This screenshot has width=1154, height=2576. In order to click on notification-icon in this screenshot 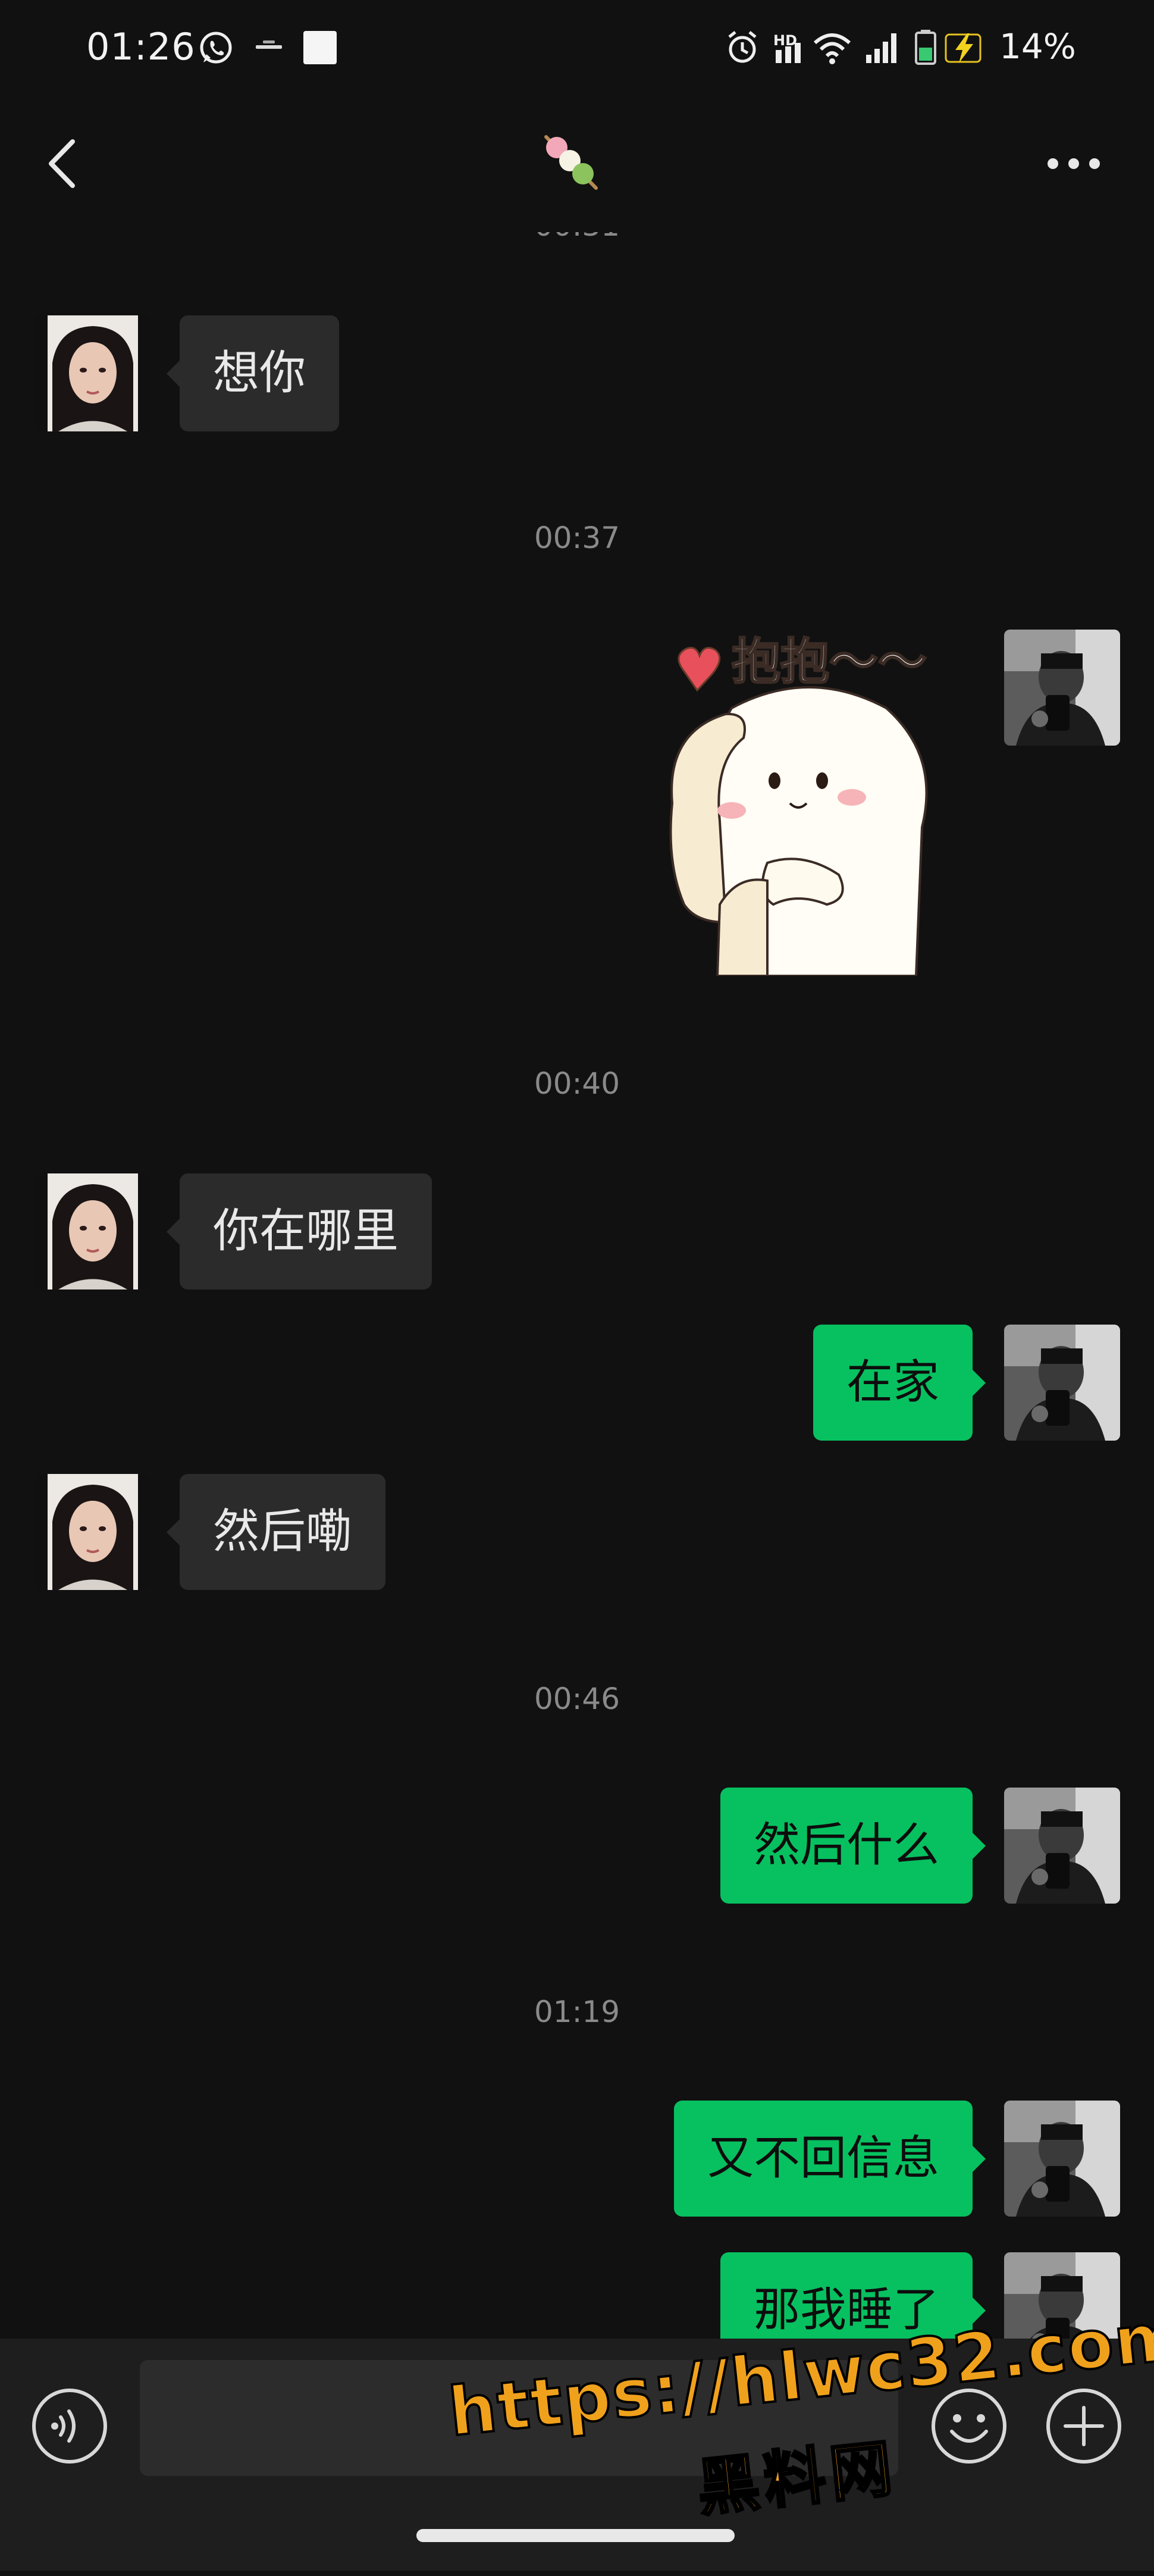, I will do `click(269, 44)`.